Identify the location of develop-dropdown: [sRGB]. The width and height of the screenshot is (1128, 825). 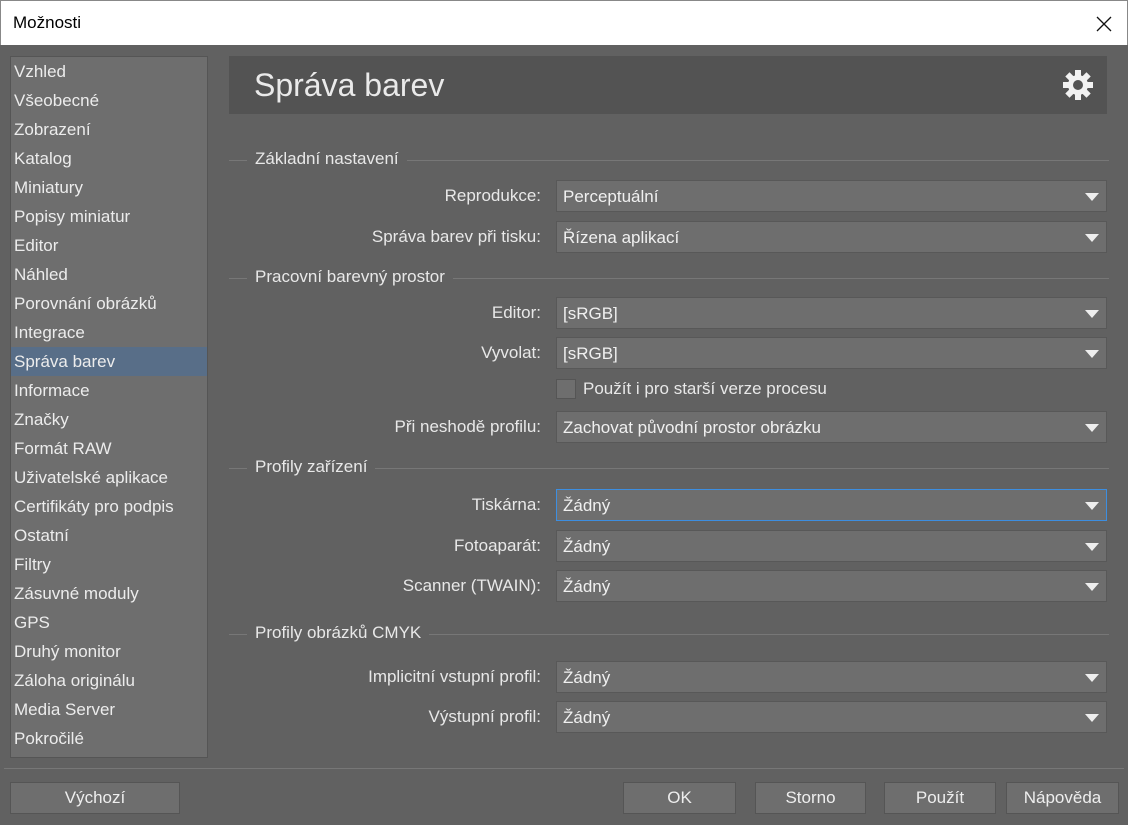
(831, 353).